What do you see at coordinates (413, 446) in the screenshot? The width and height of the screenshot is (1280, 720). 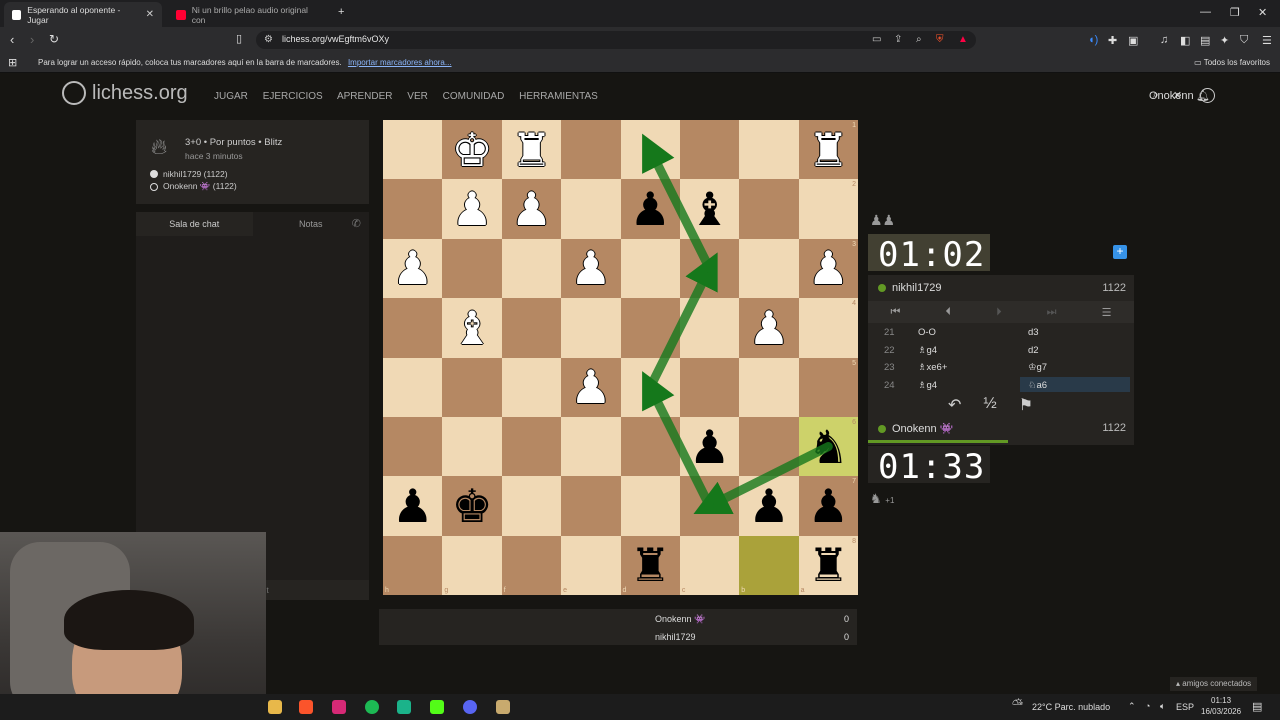 I see `square-h6` at bounding box center [413, 446].